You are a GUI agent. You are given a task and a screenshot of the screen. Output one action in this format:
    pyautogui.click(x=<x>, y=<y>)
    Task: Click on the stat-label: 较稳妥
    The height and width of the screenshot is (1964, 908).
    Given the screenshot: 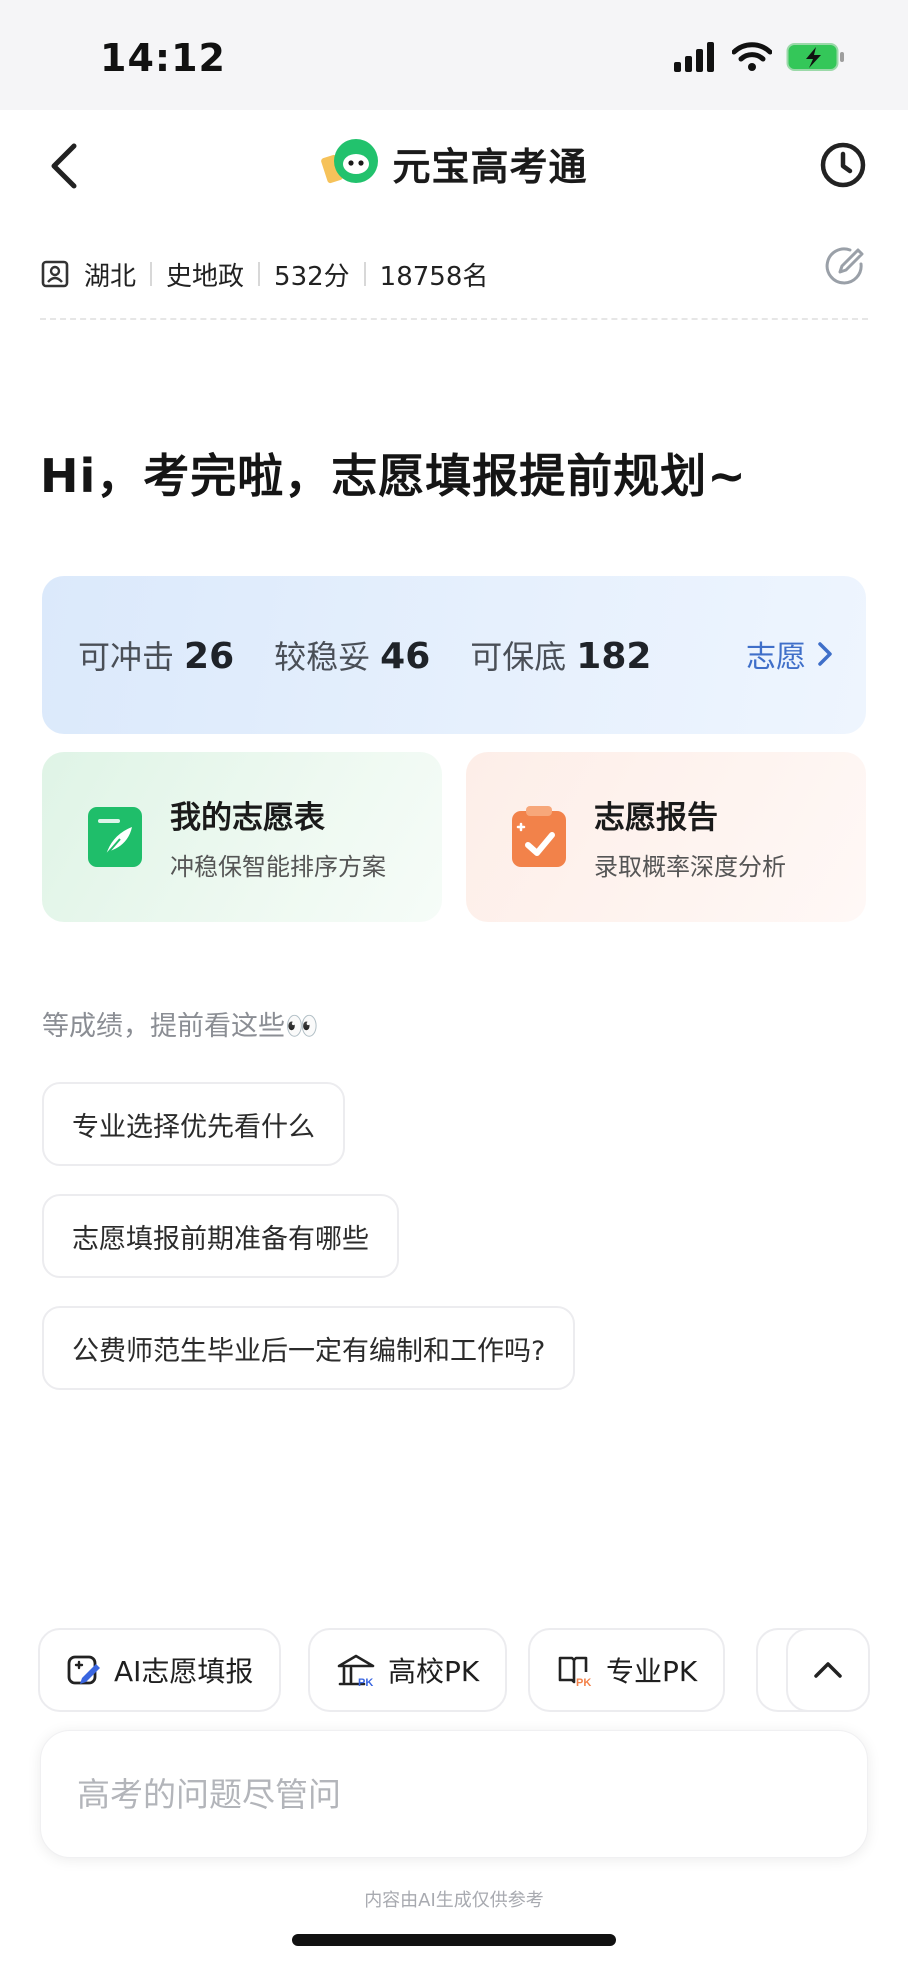 What is the action you would take?
    pyautogui.click(x=322, y=657)
    